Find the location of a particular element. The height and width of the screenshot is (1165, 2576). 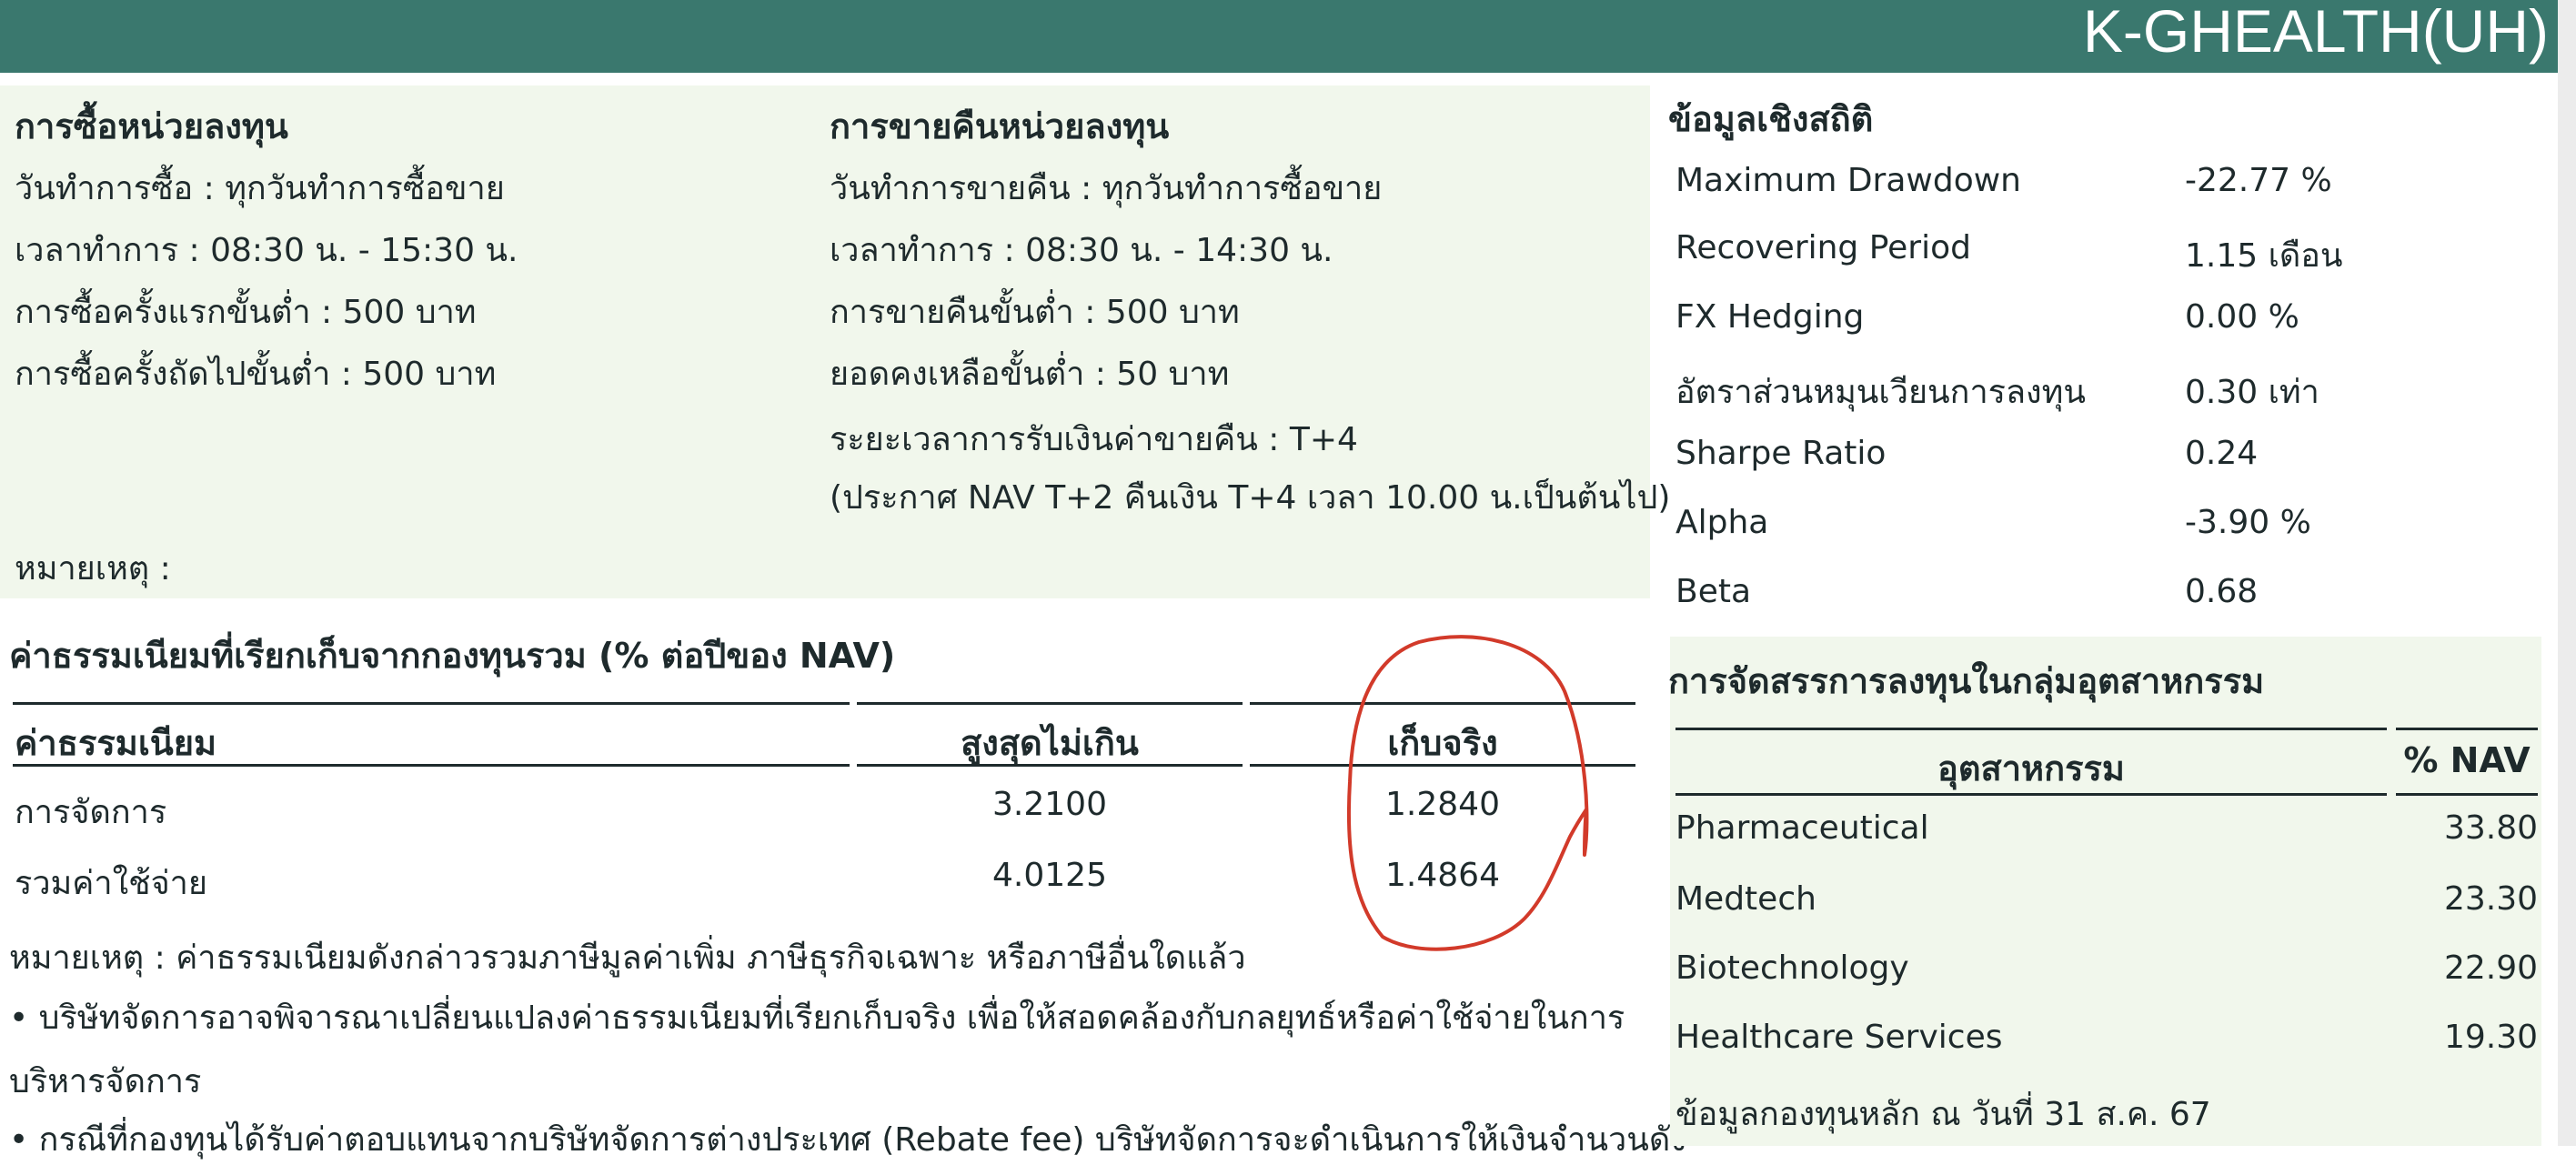

stats-label: Beta is located at coordinates (1713, 591).